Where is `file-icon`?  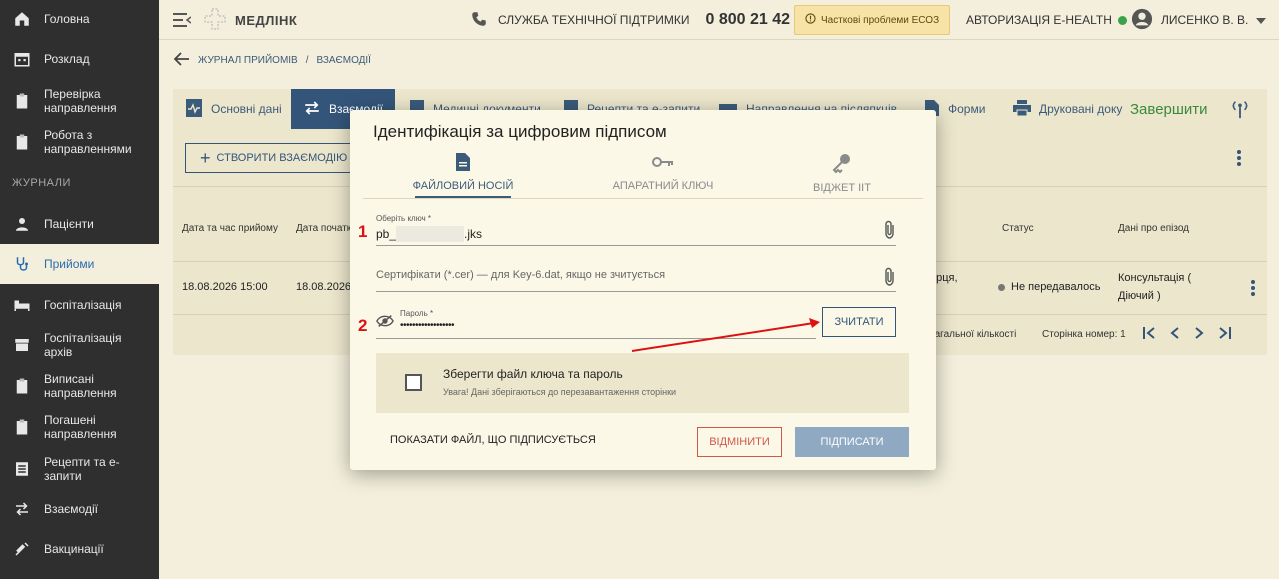
file-icon is located at coordinates (463, 163).